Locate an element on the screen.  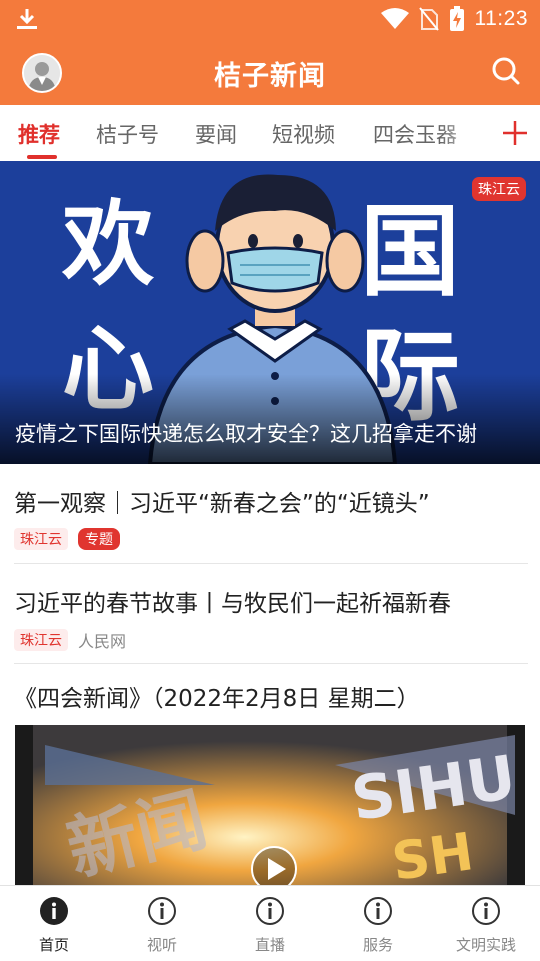
plus-icon is located at coordinates (515, 133).